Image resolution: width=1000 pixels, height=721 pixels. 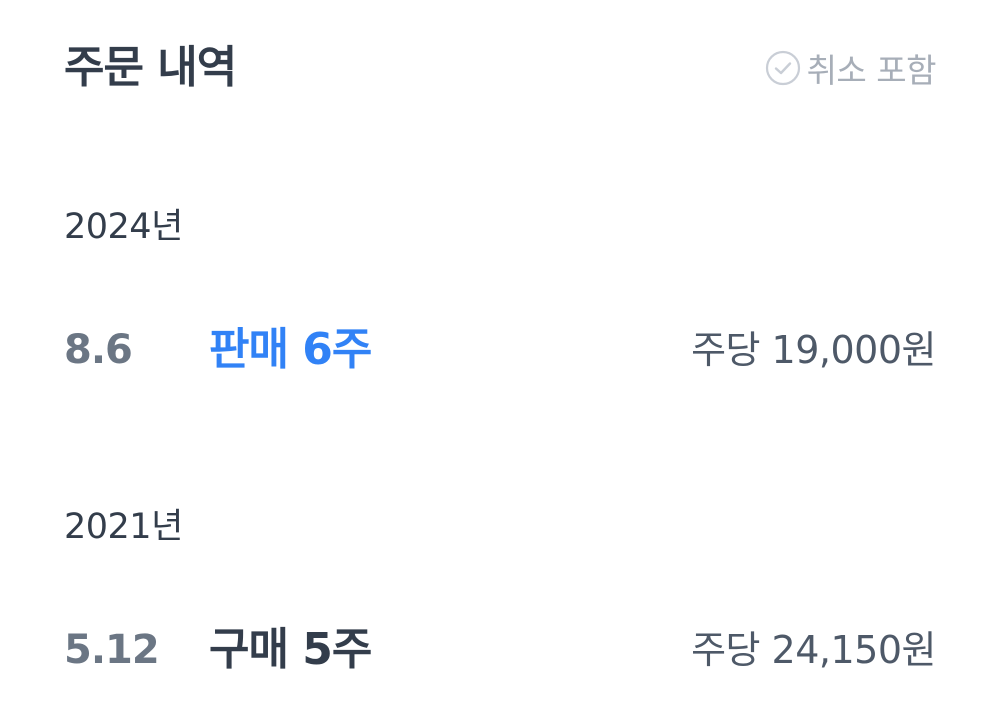 I want to click on order-type: 판매 6주, so click(x=290, y=349).